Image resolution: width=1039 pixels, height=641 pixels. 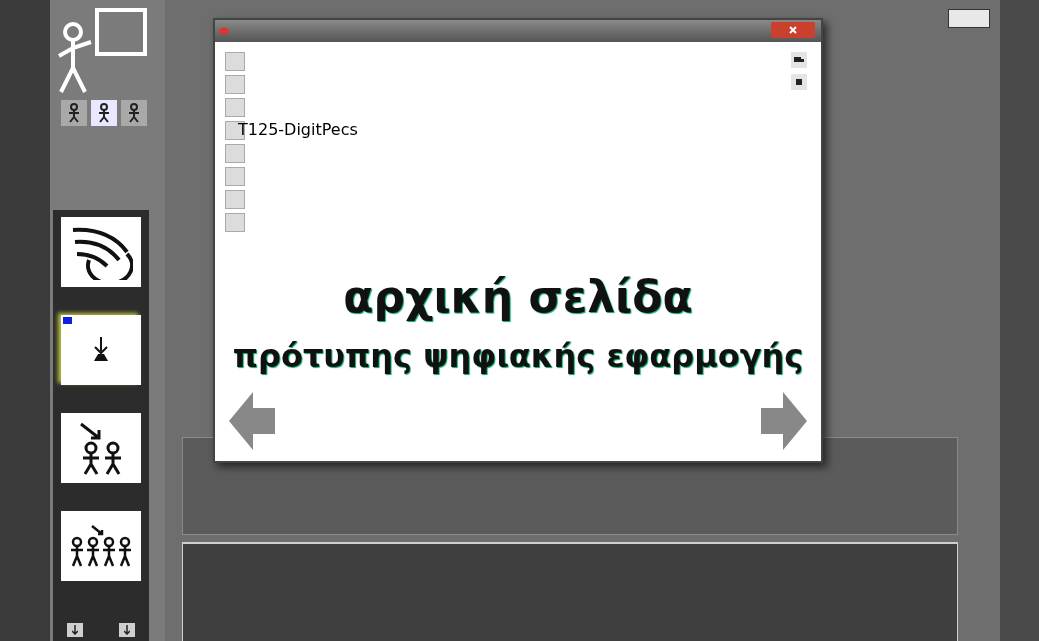 I want to click on back-arrow-icon, so click(x=252, y=421).